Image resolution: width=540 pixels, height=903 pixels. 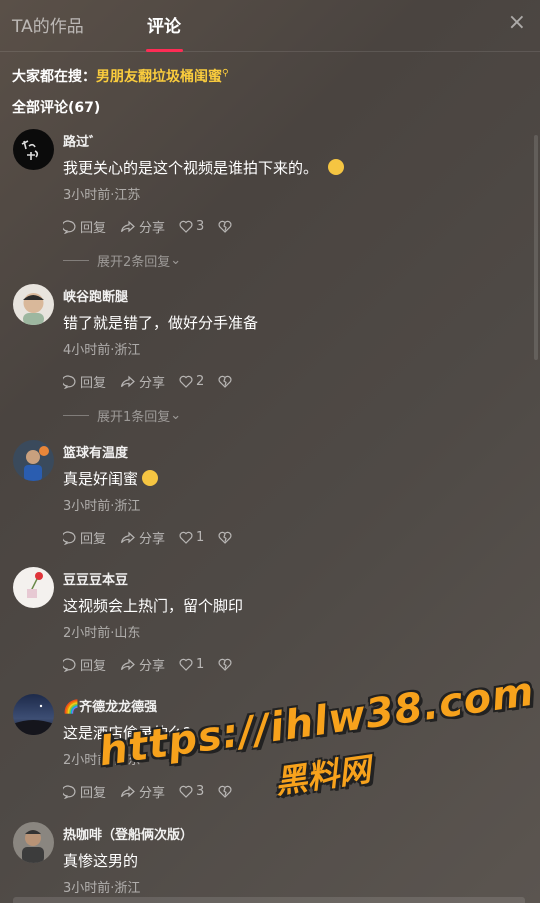 I want to click on comment-text: 这视频会上热门，留个脚印, so click(x=153, y=606).